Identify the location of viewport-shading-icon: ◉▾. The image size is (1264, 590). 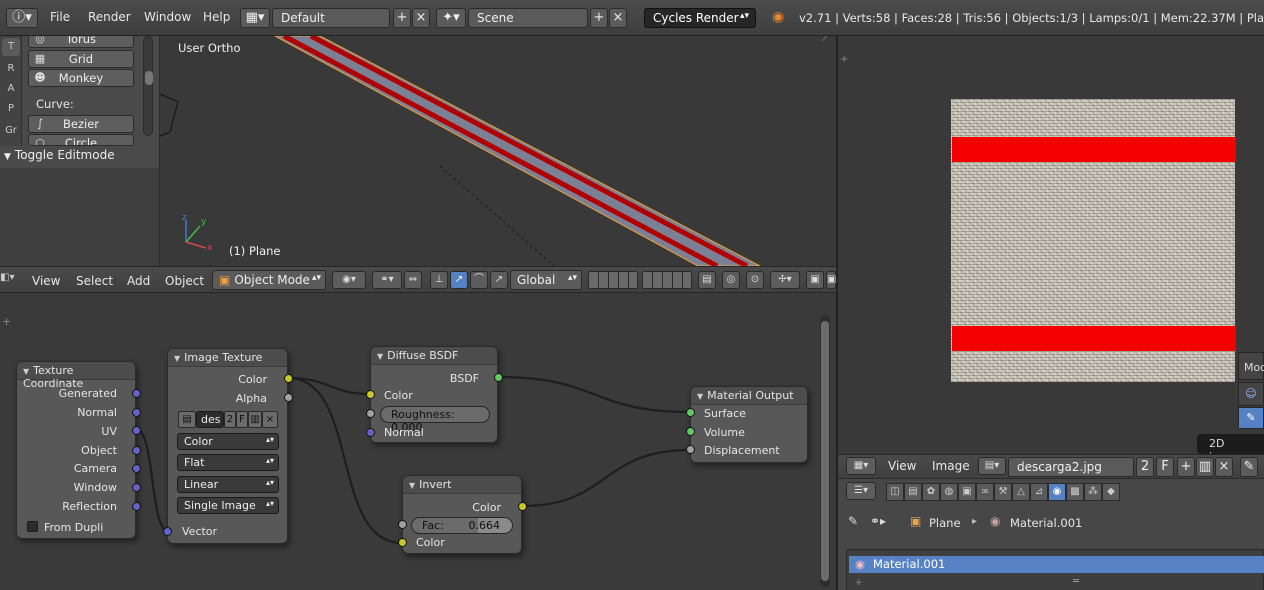
(349, 280).